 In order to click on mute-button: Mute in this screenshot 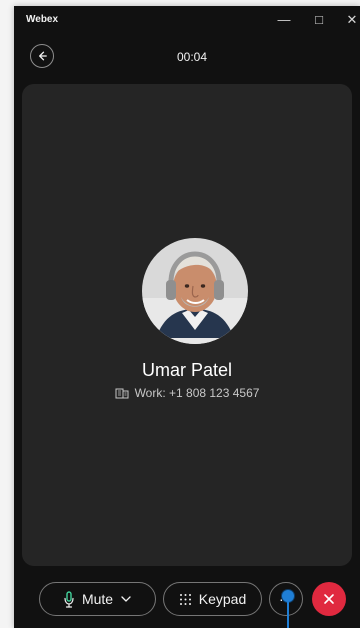, I will do `click(97, 599)`.